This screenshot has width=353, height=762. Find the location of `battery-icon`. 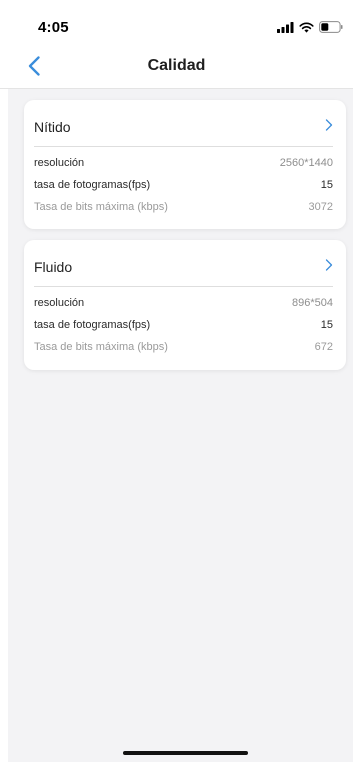

battery-icon is located at coordinates (331, 27).